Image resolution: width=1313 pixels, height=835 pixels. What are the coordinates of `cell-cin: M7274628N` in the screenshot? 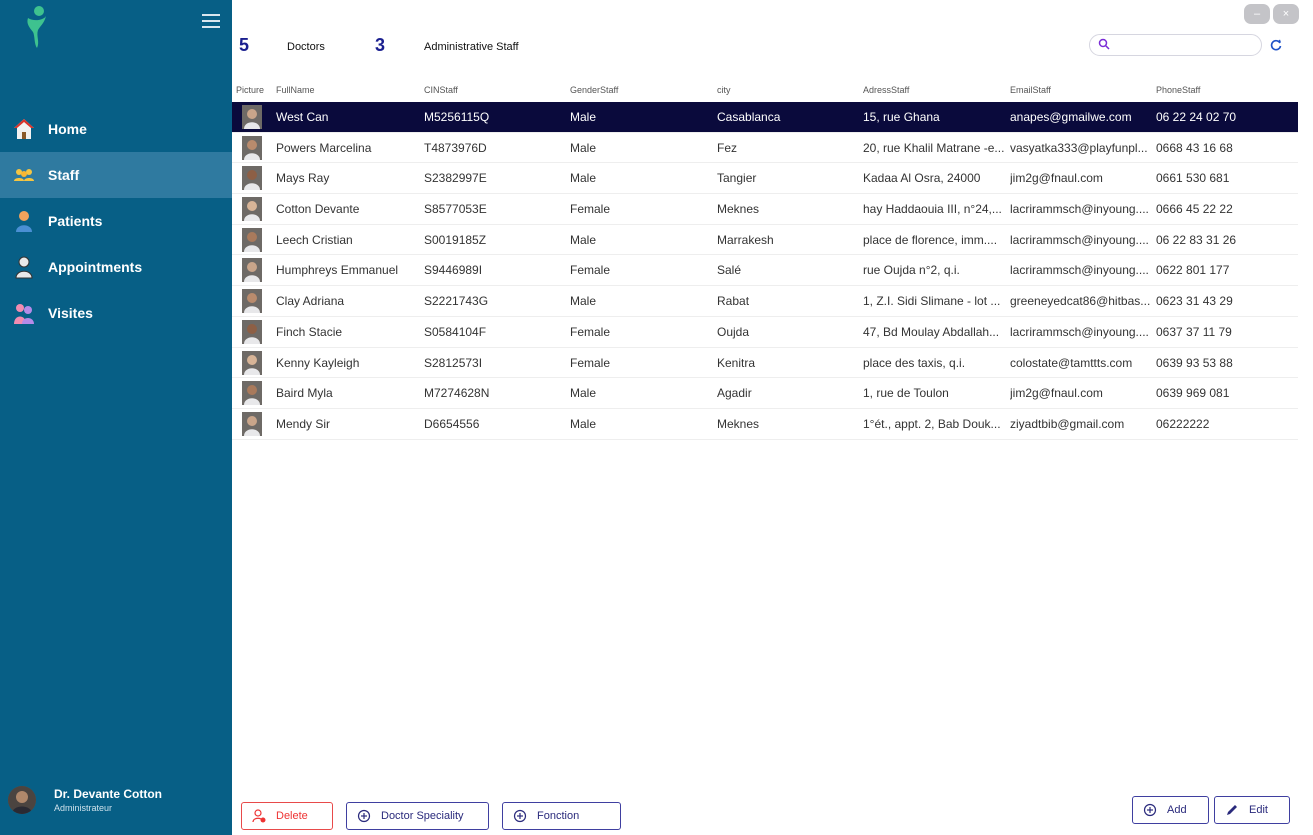 It's located at (457, 393).